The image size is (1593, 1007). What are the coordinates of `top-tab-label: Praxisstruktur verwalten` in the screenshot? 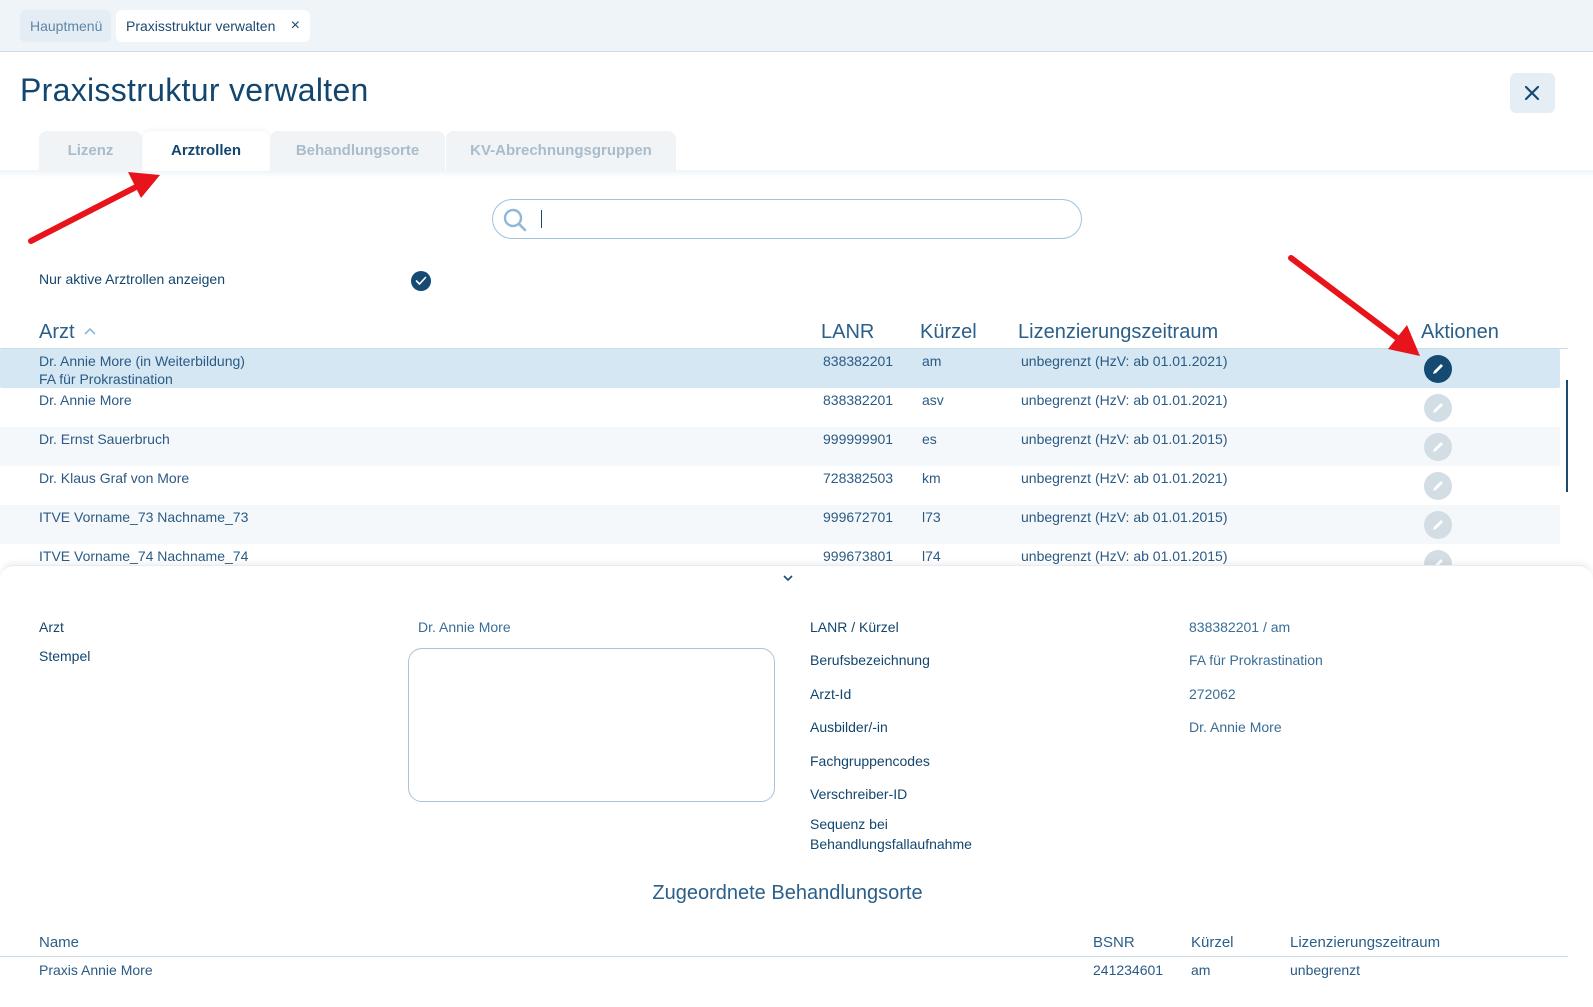 It's located at (201, 26).